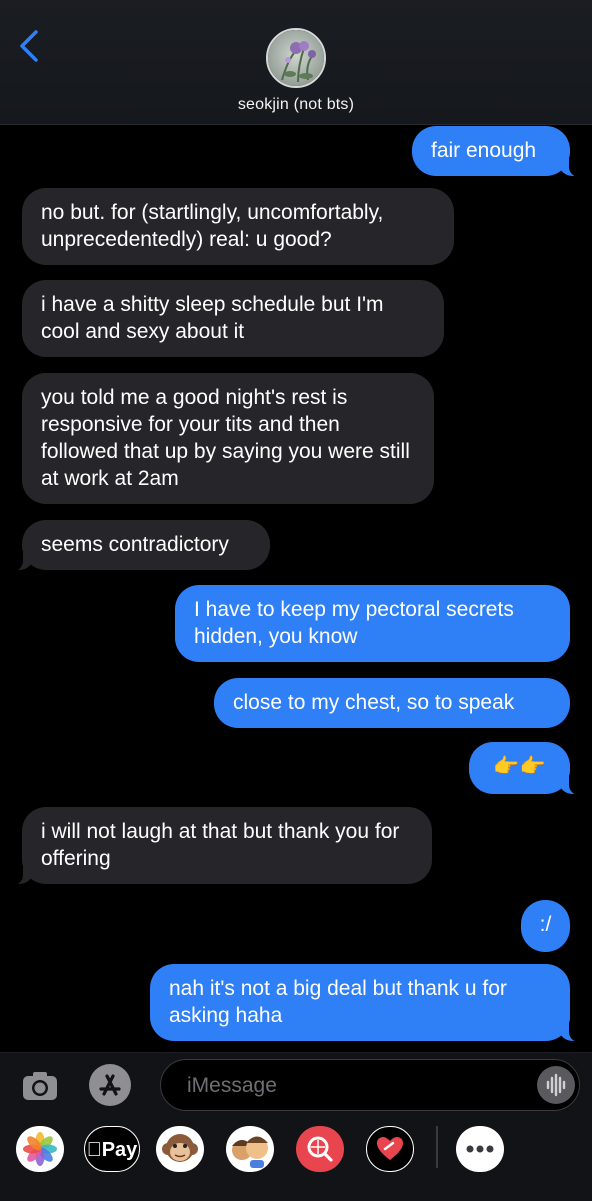  Describe the element at coordinates (556, 1085) in the screenshot. I see `audio-waveform-icon` at that location.